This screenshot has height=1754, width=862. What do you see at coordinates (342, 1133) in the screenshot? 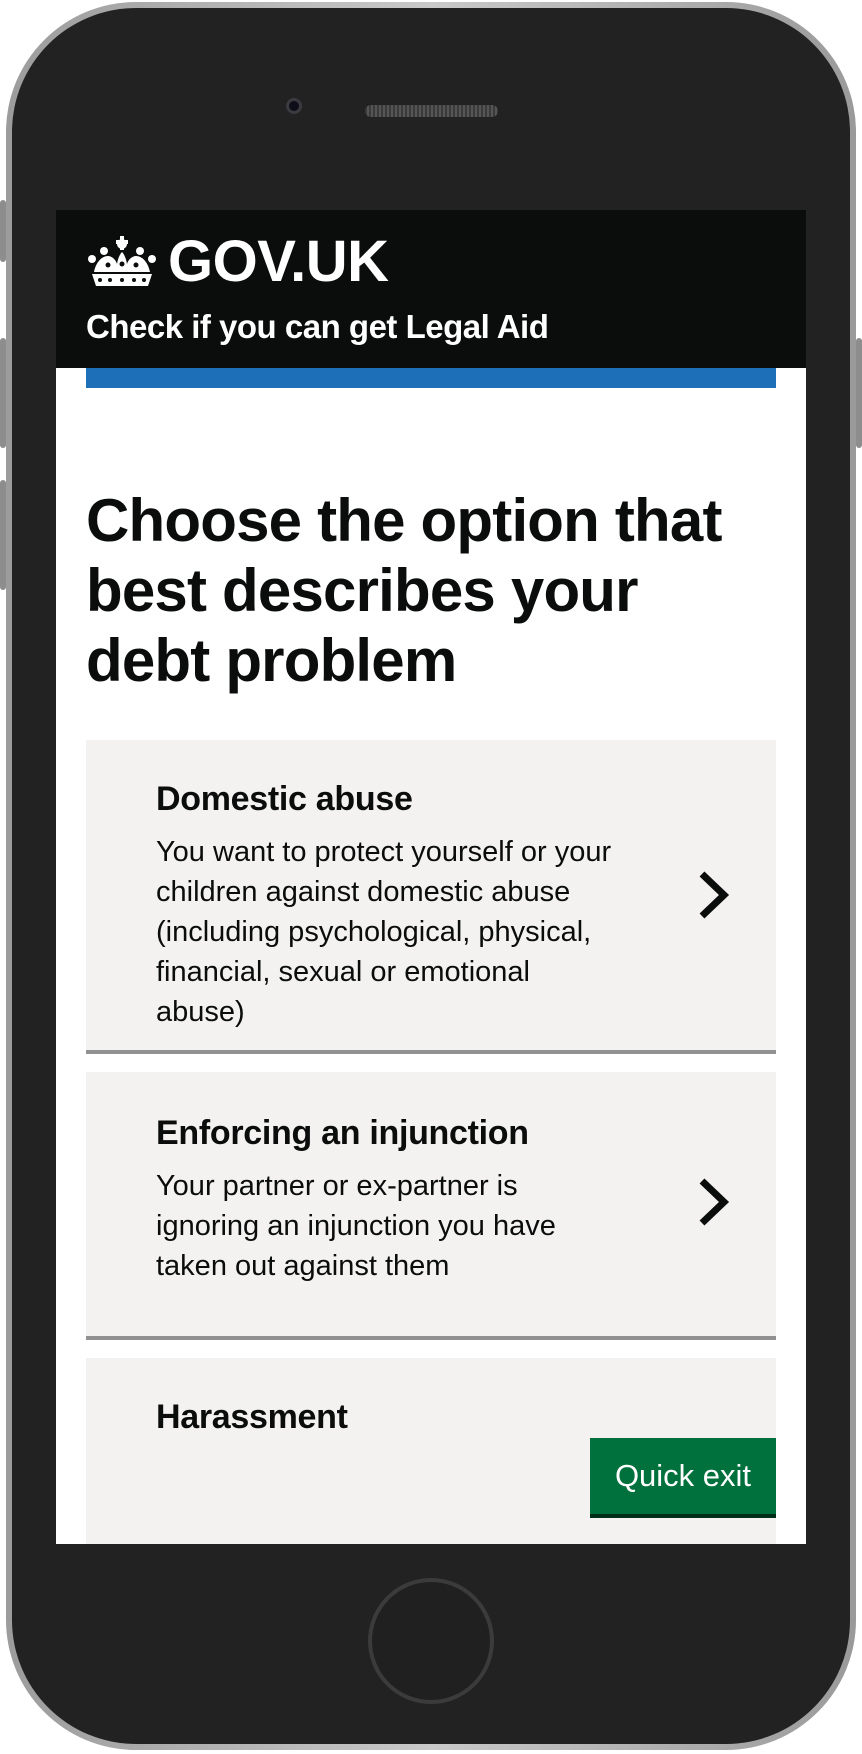
I see `option-title: Enforcing an injunction` at bounding box center [342, 1133].